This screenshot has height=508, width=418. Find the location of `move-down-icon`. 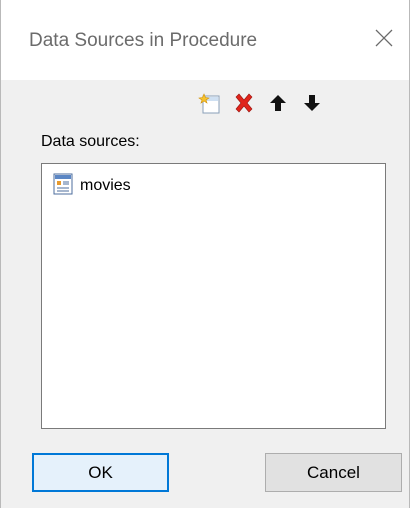

move-down-icon is located at coordinates (312, 105).